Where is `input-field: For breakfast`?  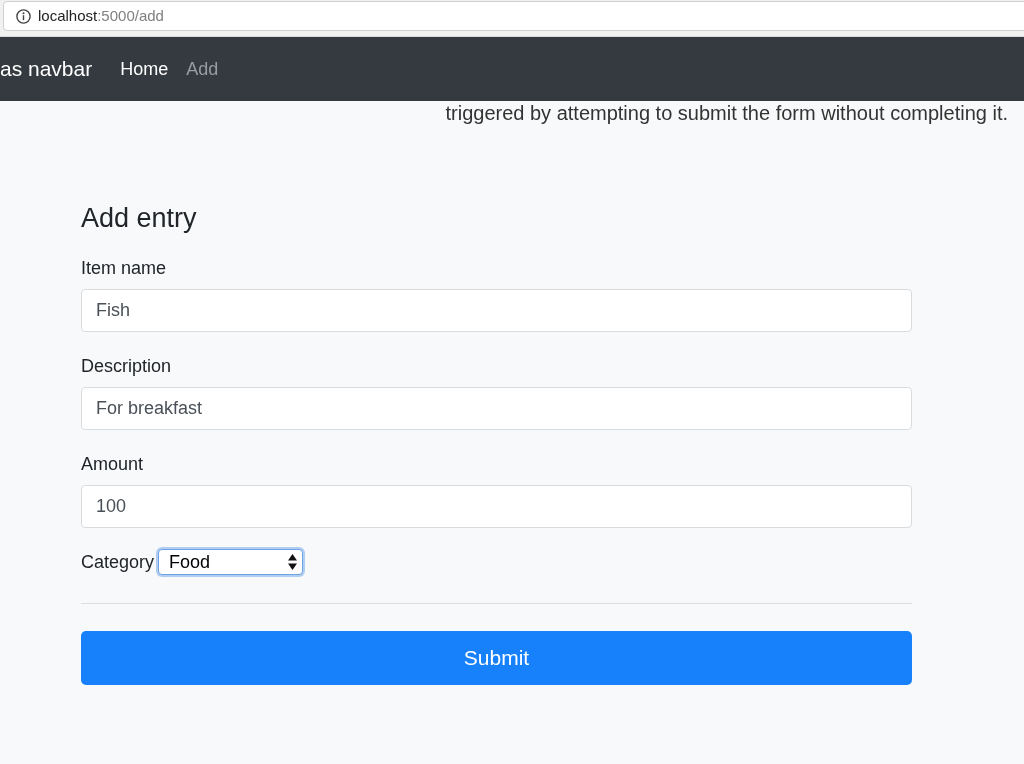 input-field: For breakfast is located at coordinates (496, 408).